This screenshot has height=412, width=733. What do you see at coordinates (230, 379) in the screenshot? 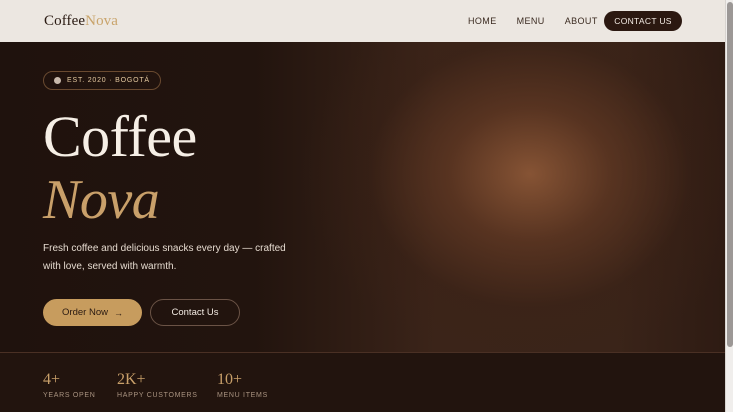
I see `stat-value: 10+` at bounding box center [230, 379].